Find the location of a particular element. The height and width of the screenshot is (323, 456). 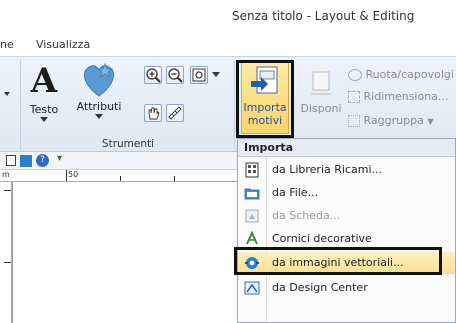

vector-images-highlight is located at coordinates (338, 261).